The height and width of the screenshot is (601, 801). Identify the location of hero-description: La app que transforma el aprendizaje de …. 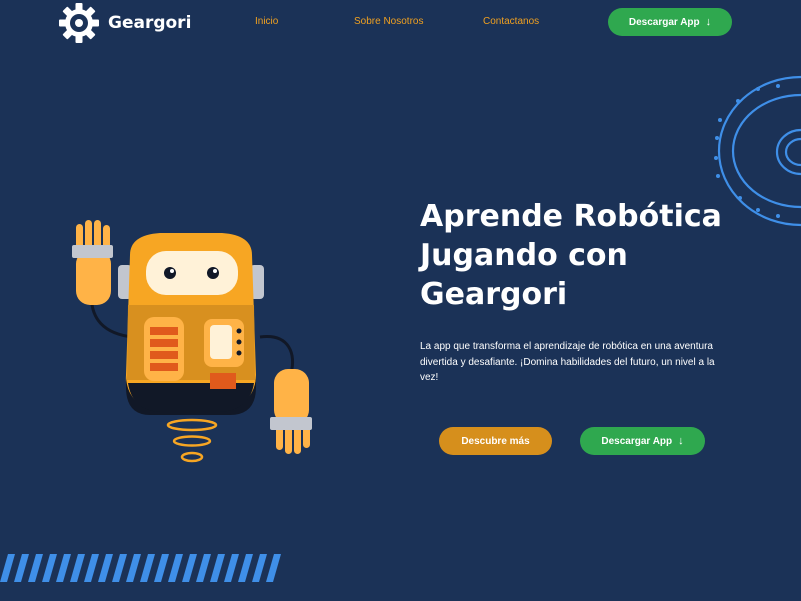
(567, 362).